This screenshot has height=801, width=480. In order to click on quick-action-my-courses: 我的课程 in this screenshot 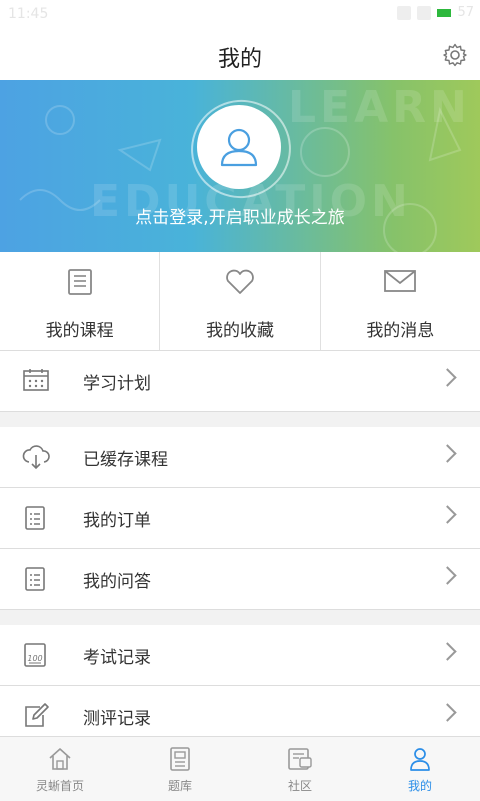, I will do `click(79, 301)`.